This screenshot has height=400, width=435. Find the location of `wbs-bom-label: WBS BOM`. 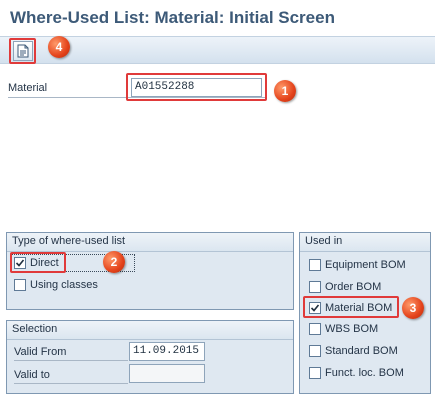

wbs-bom-label: WBS BOM is located at coordinates (351, 329).